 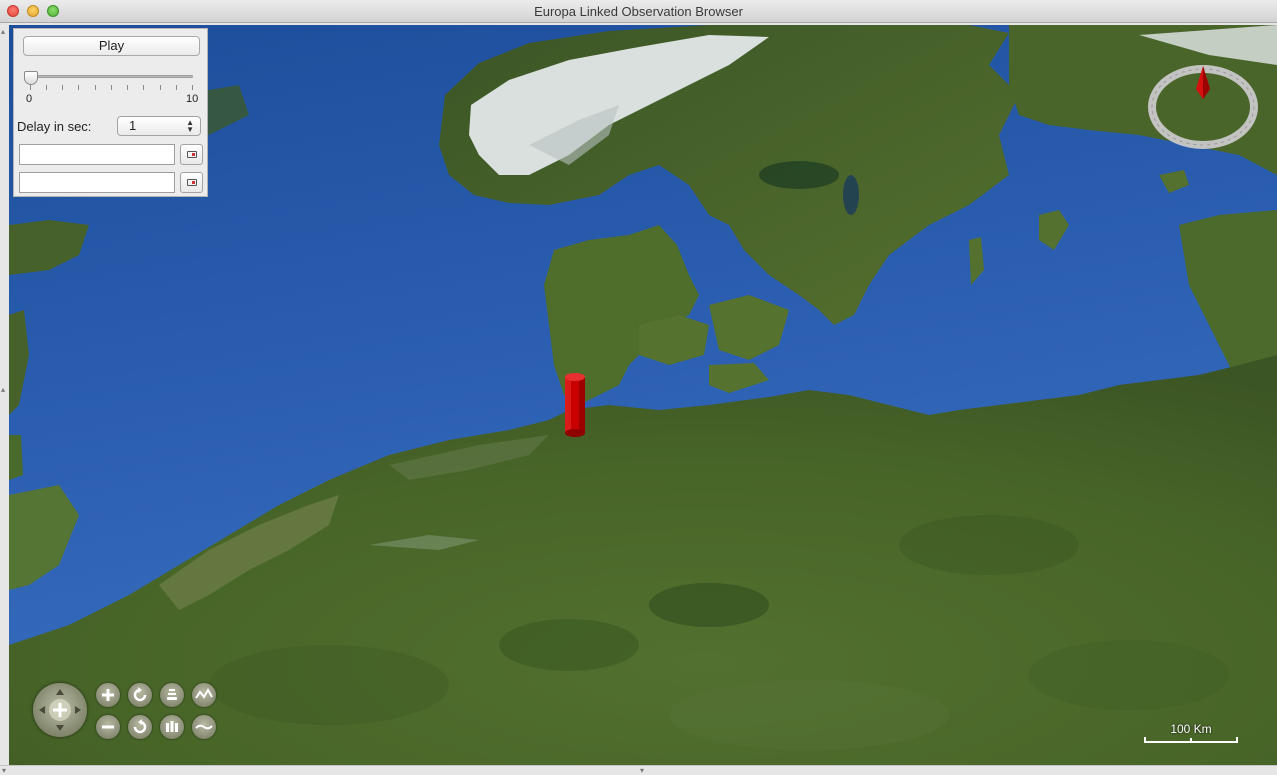 I want to click on tilt-up-button, so click(x=172, y=695).